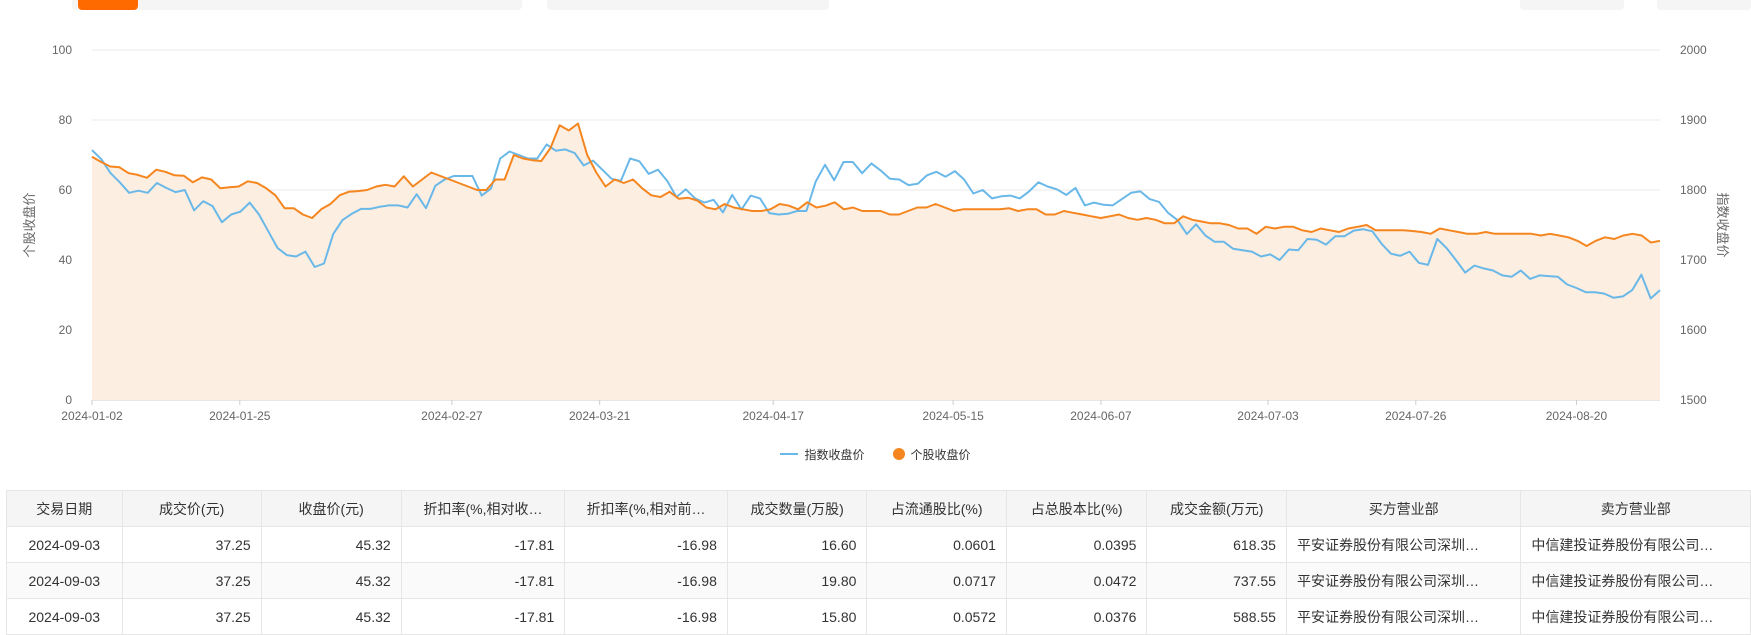  Describe the element at coordinates (29, 224) in the screenshot. I see `y-left-axis-title: 个股收盘价` at that location.